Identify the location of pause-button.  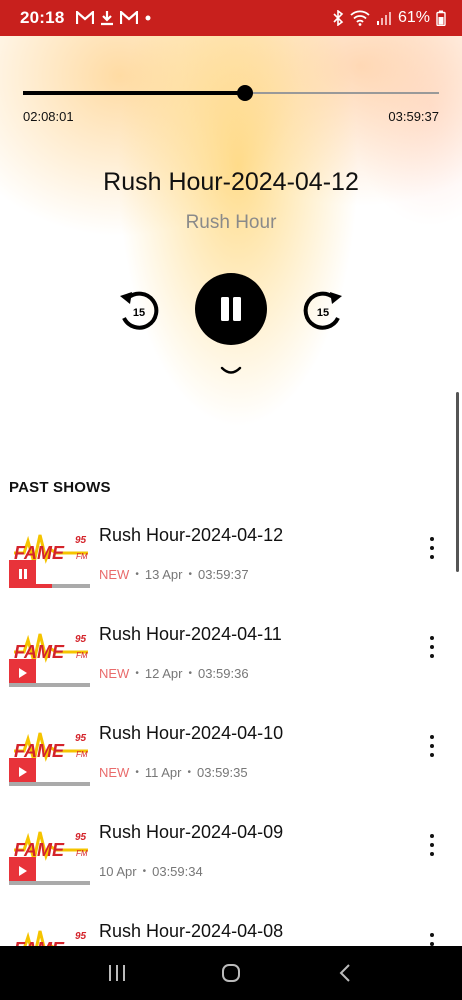
(231, 309).